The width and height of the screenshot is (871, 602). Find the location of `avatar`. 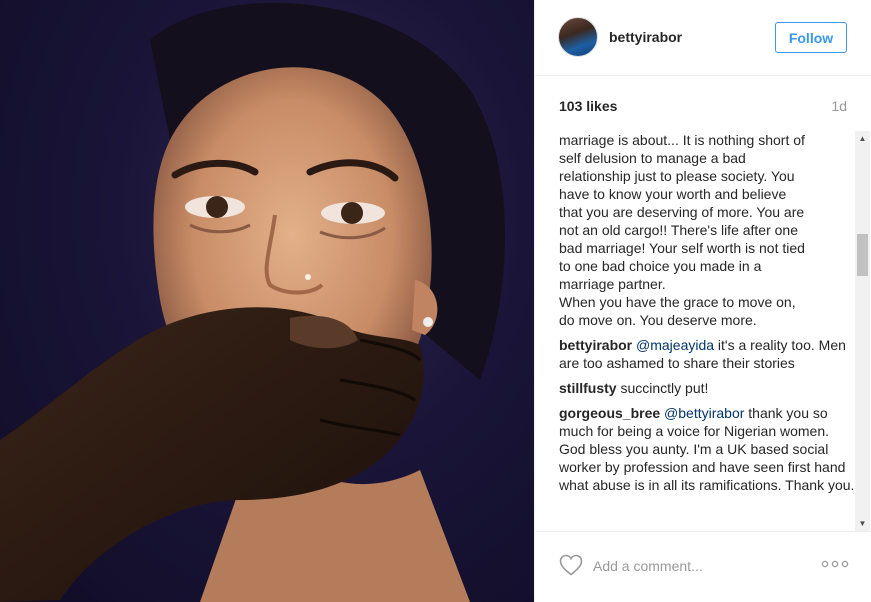

avatar is located at coordinates (578, 37).